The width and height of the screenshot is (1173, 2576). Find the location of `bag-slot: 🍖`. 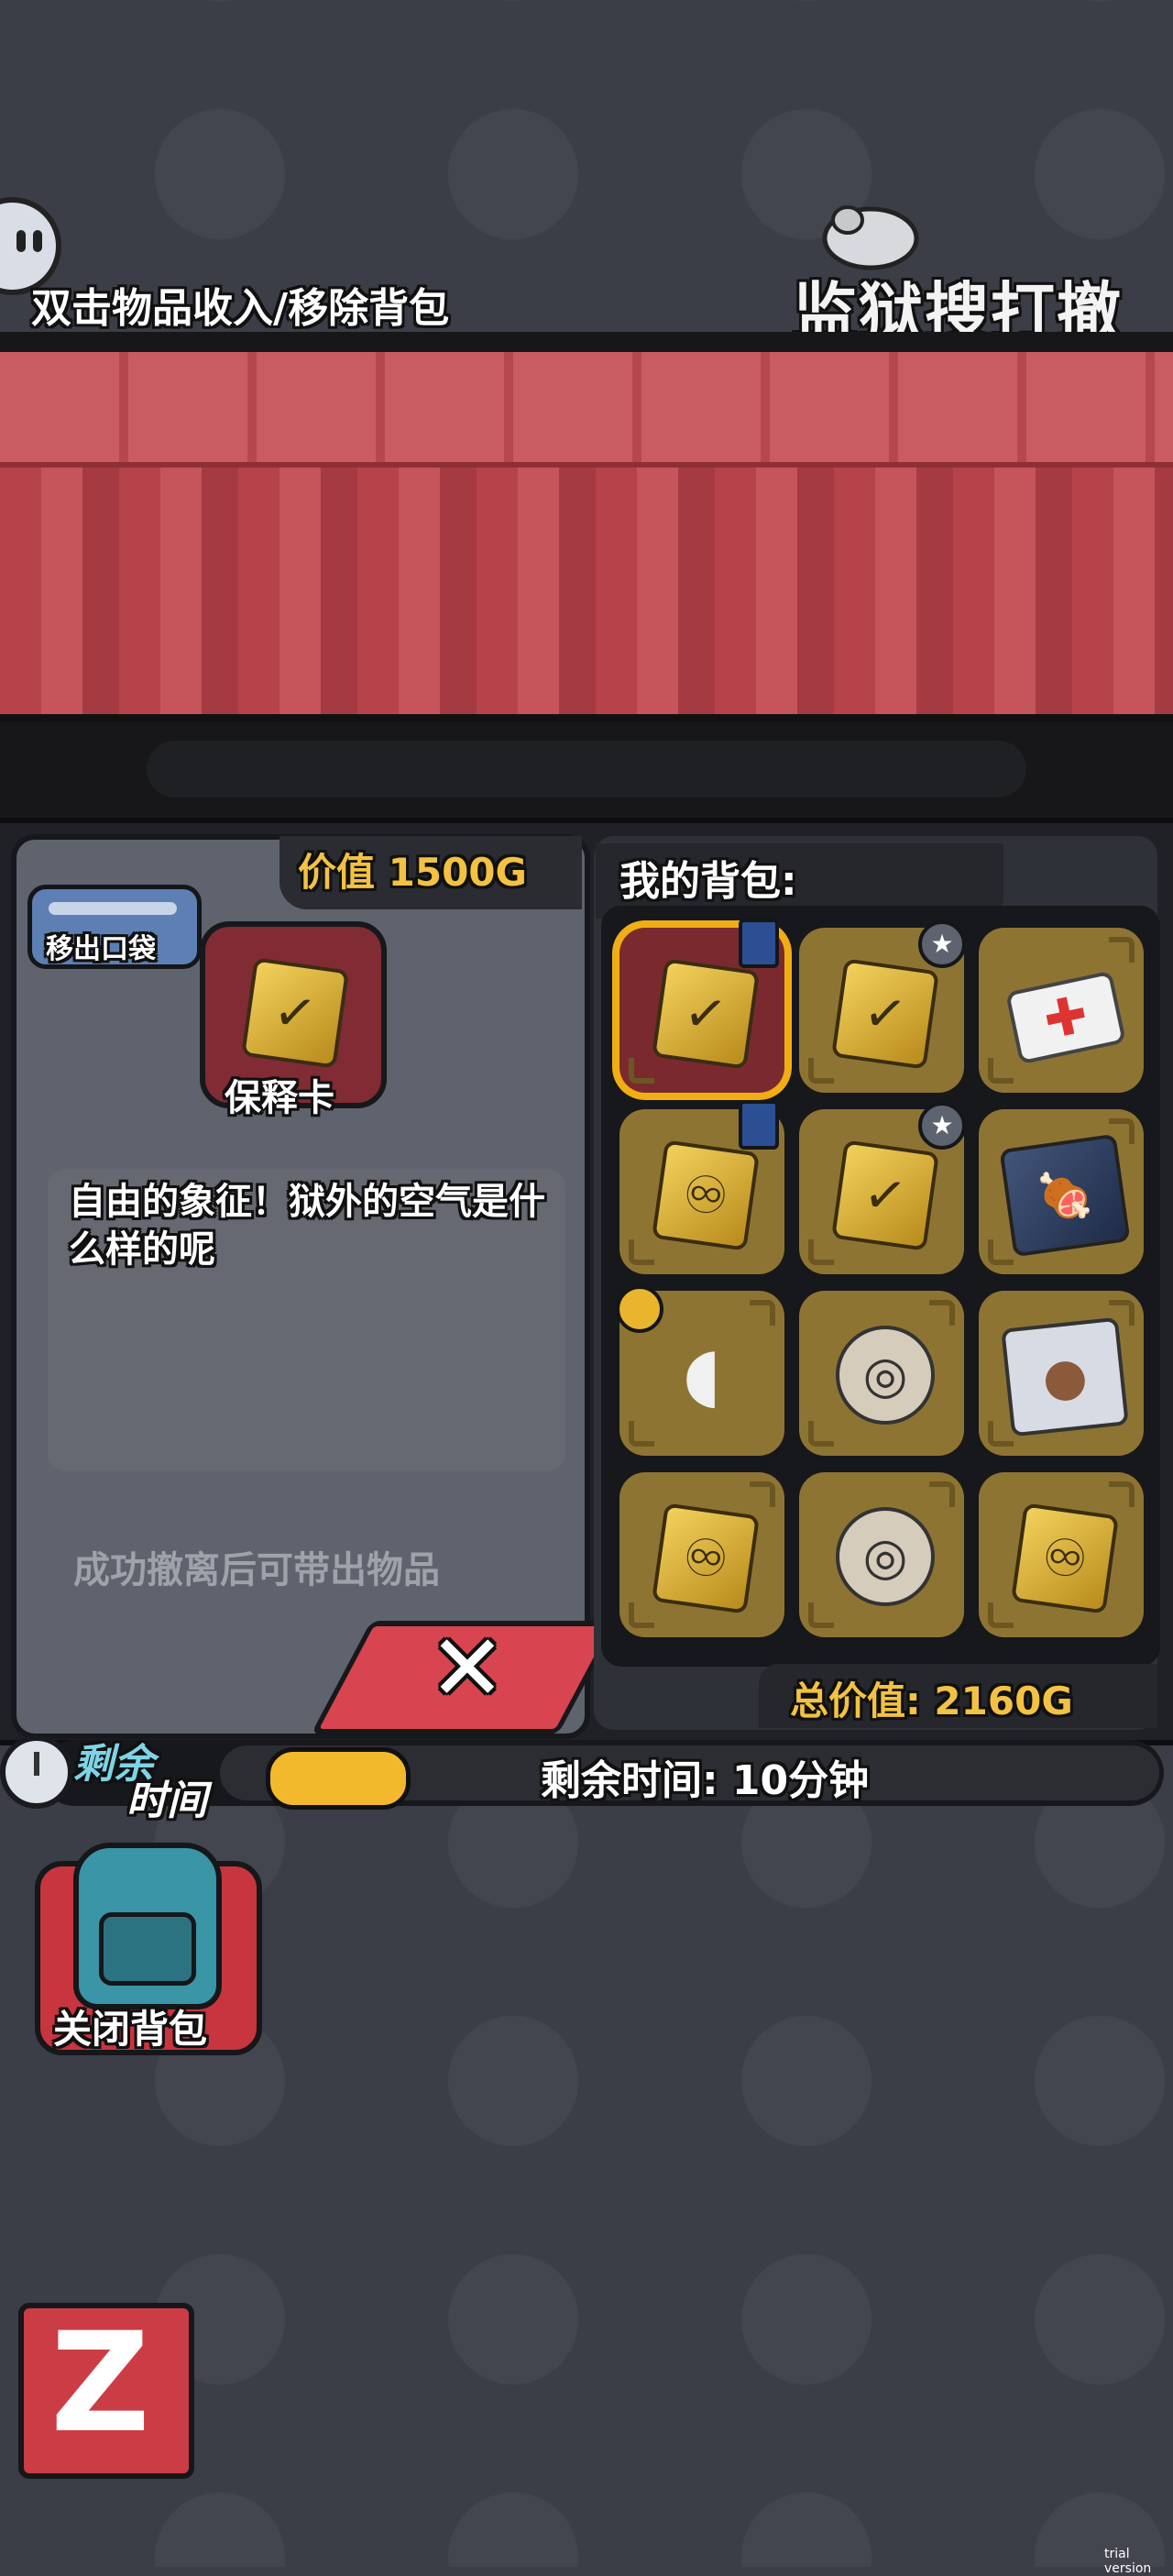

bag-slot: 🍖 is located at coordinates (1061, 1191).